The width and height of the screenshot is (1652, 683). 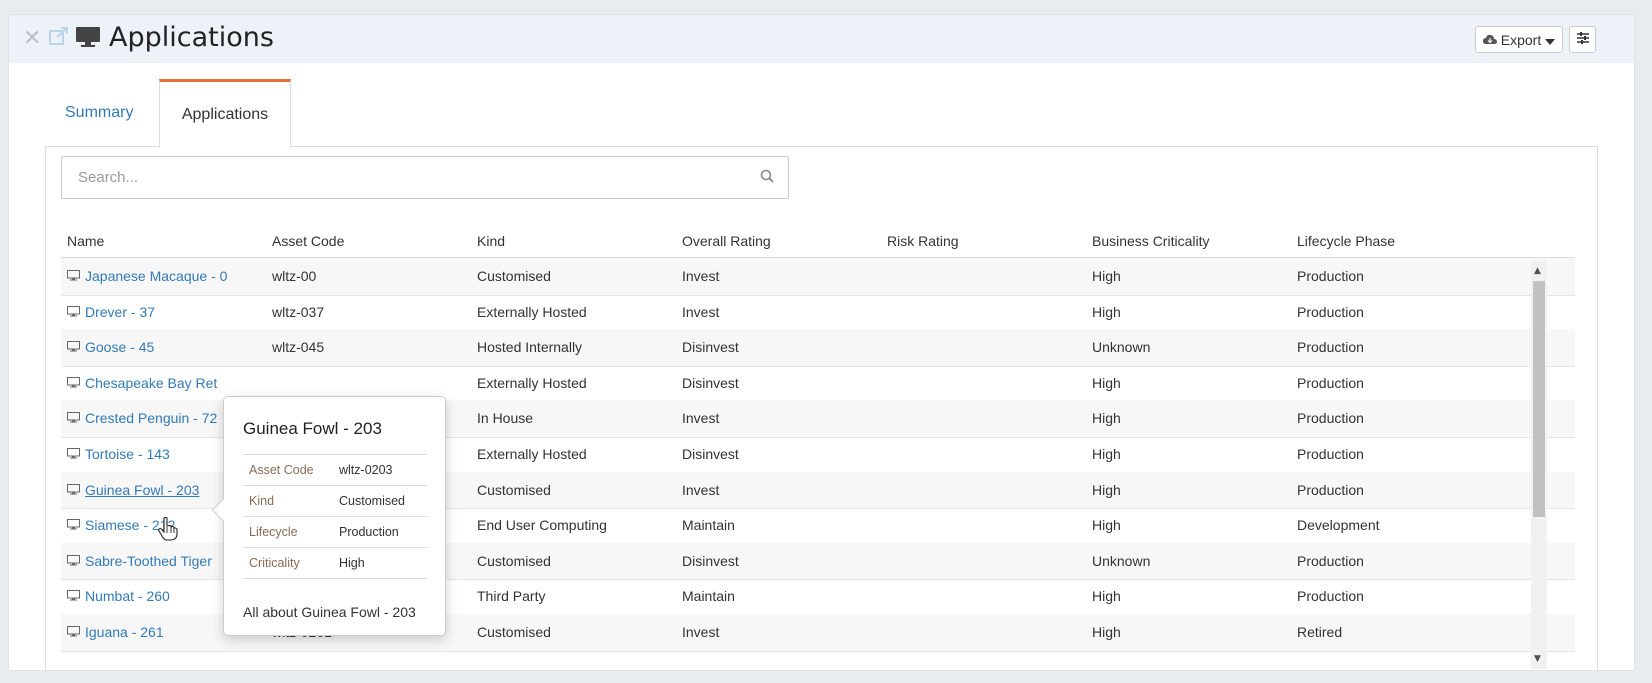 What do you see at coordinates (312, 428) in the screenshot?
I see `popover-title: Guinea Fowl - 203` at bounding box center [312, 428].